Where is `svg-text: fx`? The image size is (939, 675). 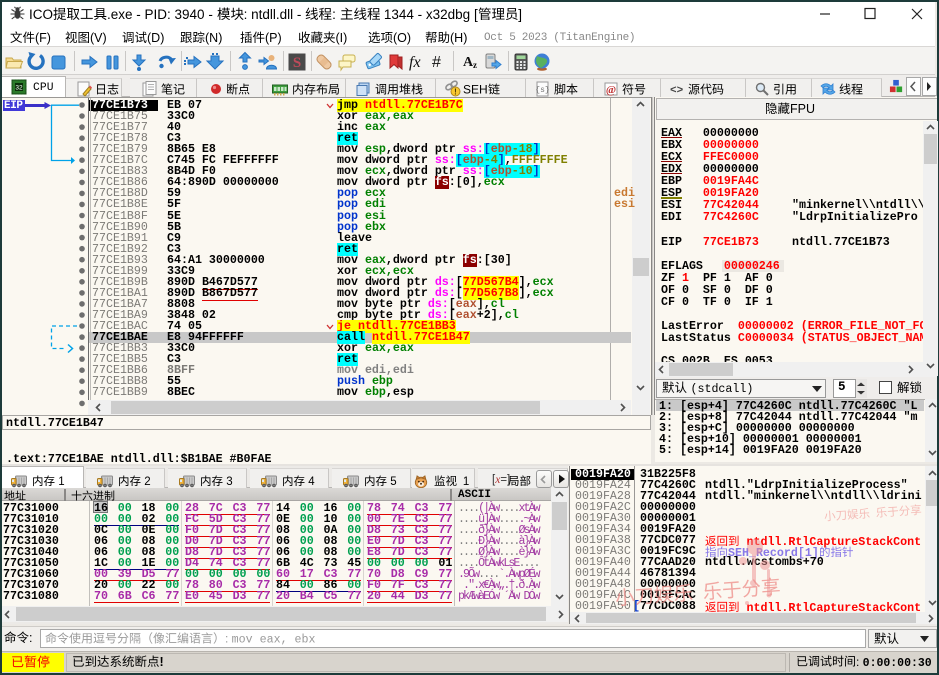 svg-text: fx is located at coordinates (415, 62).